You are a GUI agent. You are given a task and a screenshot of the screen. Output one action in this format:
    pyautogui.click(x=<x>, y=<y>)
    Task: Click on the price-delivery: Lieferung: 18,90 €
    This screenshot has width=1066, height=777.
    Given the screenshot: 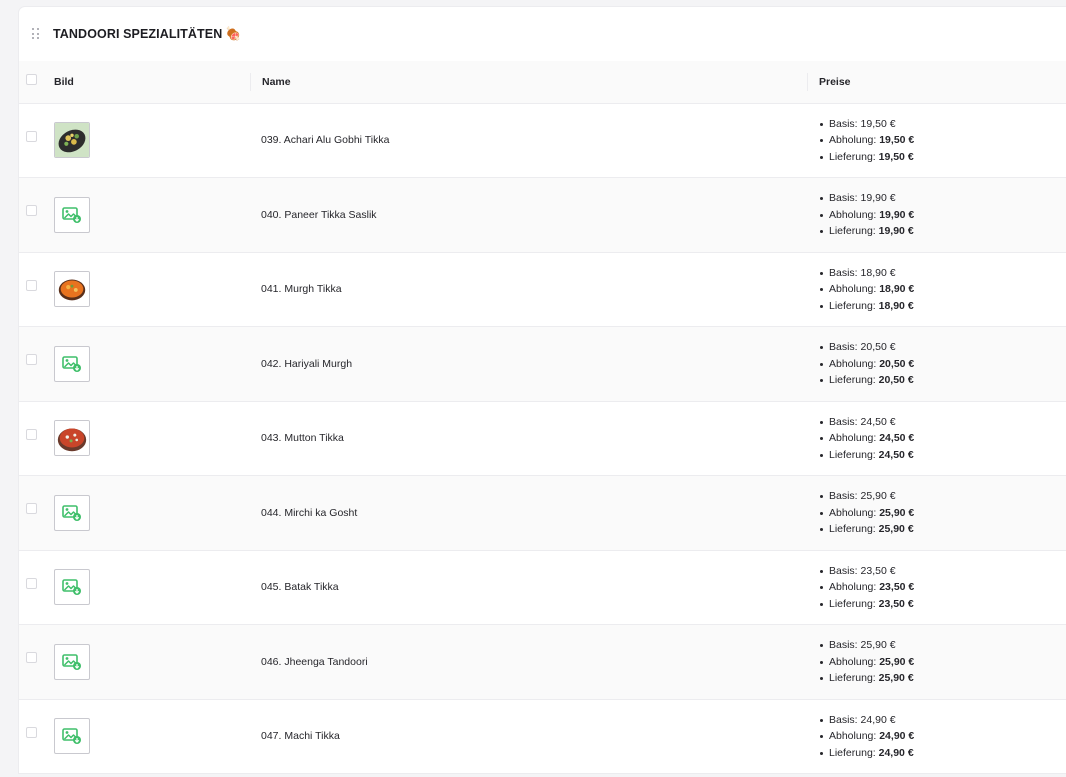 What is the action you would take?
    pyautogui.click(x=942, y=306)
    